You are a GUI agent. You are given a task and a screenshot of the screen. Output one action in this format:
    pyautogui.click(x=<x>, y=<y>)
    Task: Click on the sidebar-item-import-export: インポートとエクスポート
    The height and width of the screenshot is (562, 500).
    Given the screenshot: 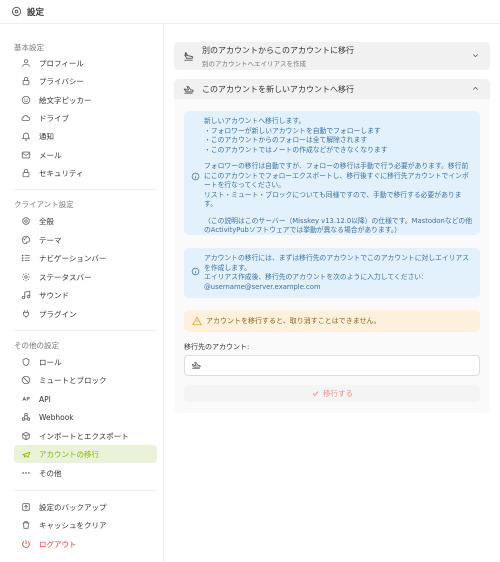 What is the action you would take?
    pyautogui.click(x=85, y=436)
    